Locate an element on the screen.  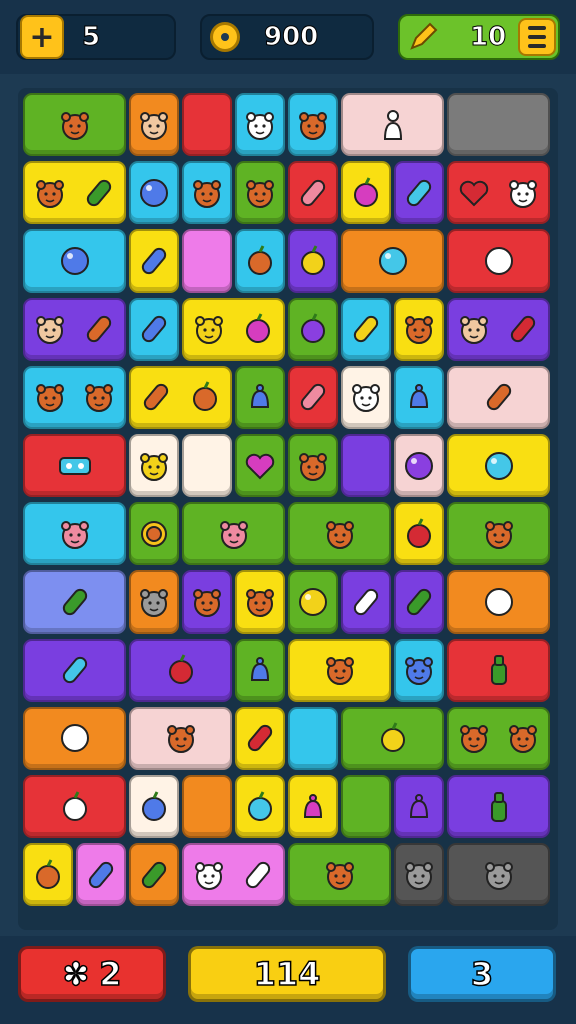
add-moves-button: + is located at coordinates (42, 37).